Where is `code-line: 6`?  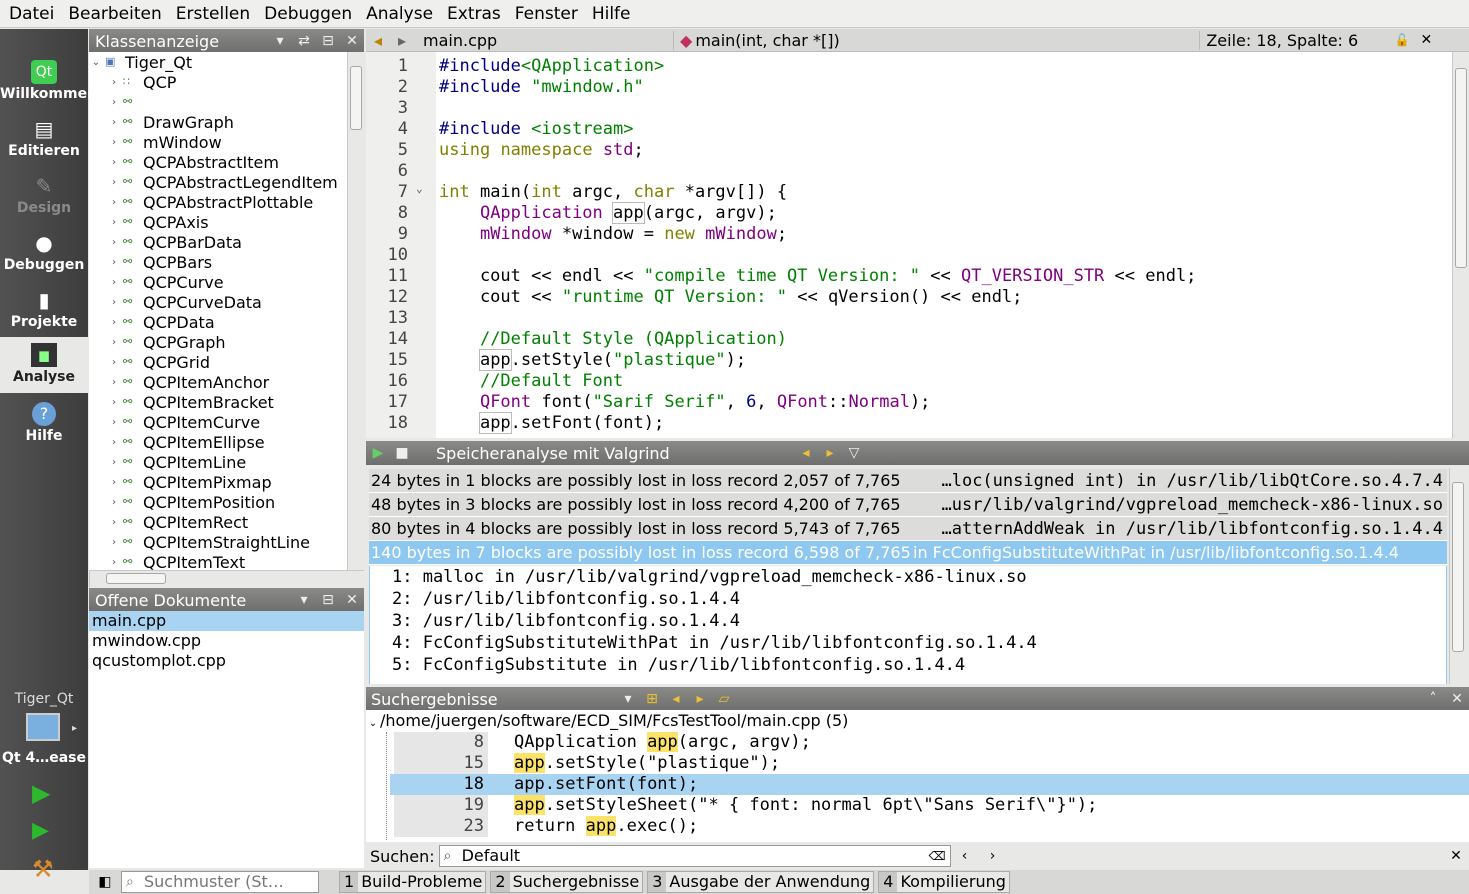 code-line: 6 is located at coordinates (909, 171).